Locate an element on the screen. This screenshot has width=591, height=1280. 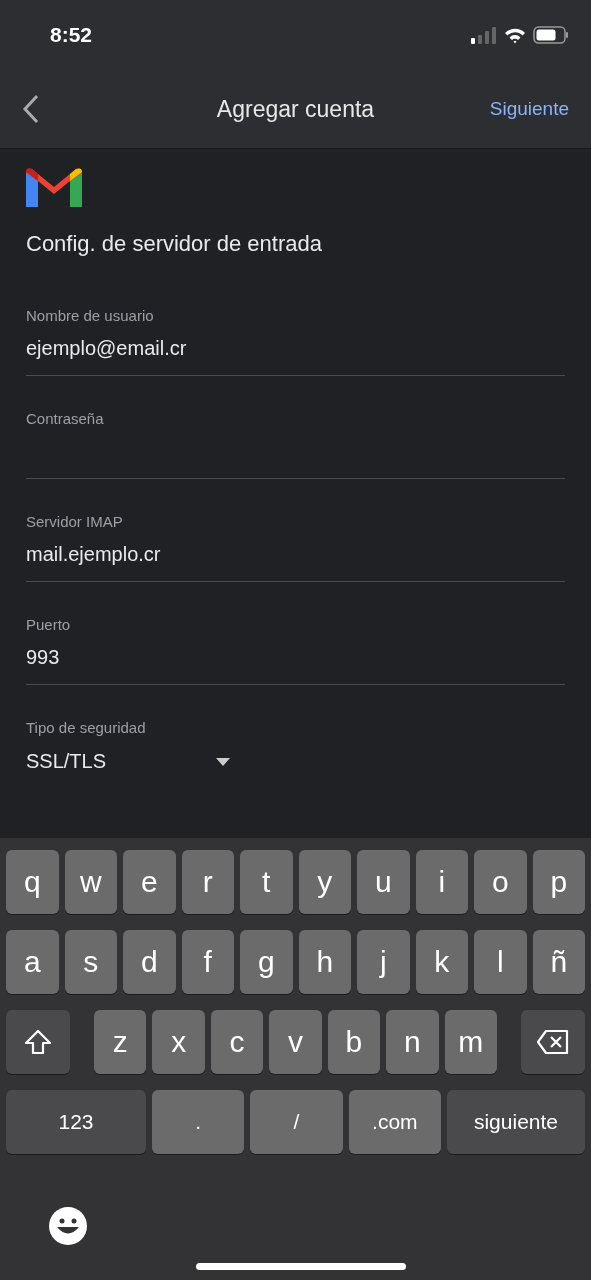
backspace-icon is located at coordinates (552, 1042).